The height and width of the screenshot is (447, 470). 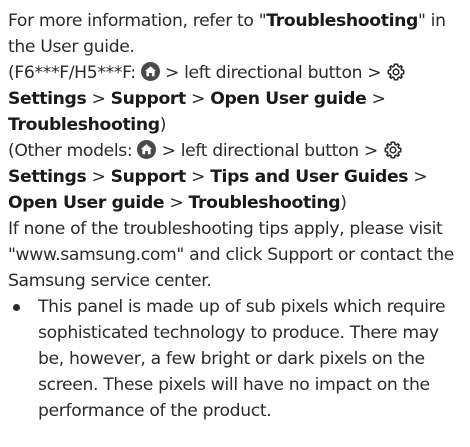 I want to click on path2-sep2: >, so click(x=198, y=177).